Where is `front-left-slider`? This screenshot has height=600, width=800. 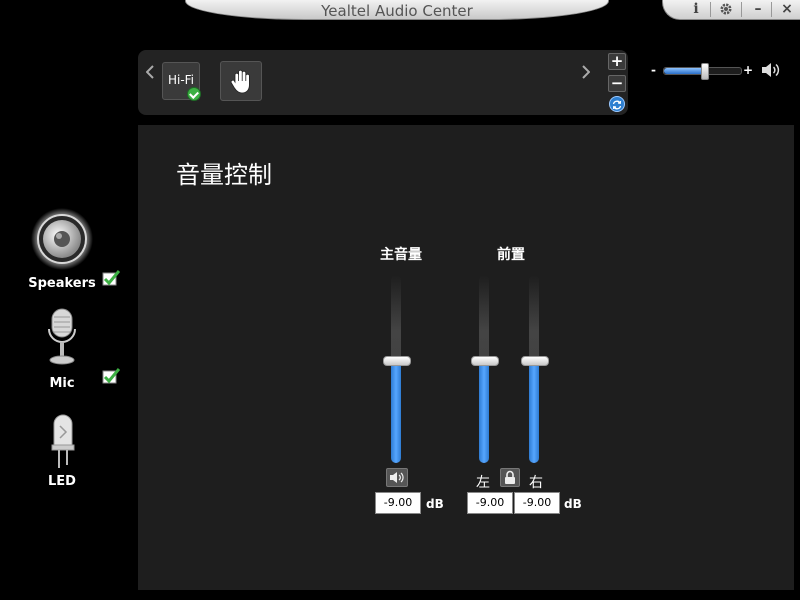
front-left-slider is located at coordinates (485, 369).